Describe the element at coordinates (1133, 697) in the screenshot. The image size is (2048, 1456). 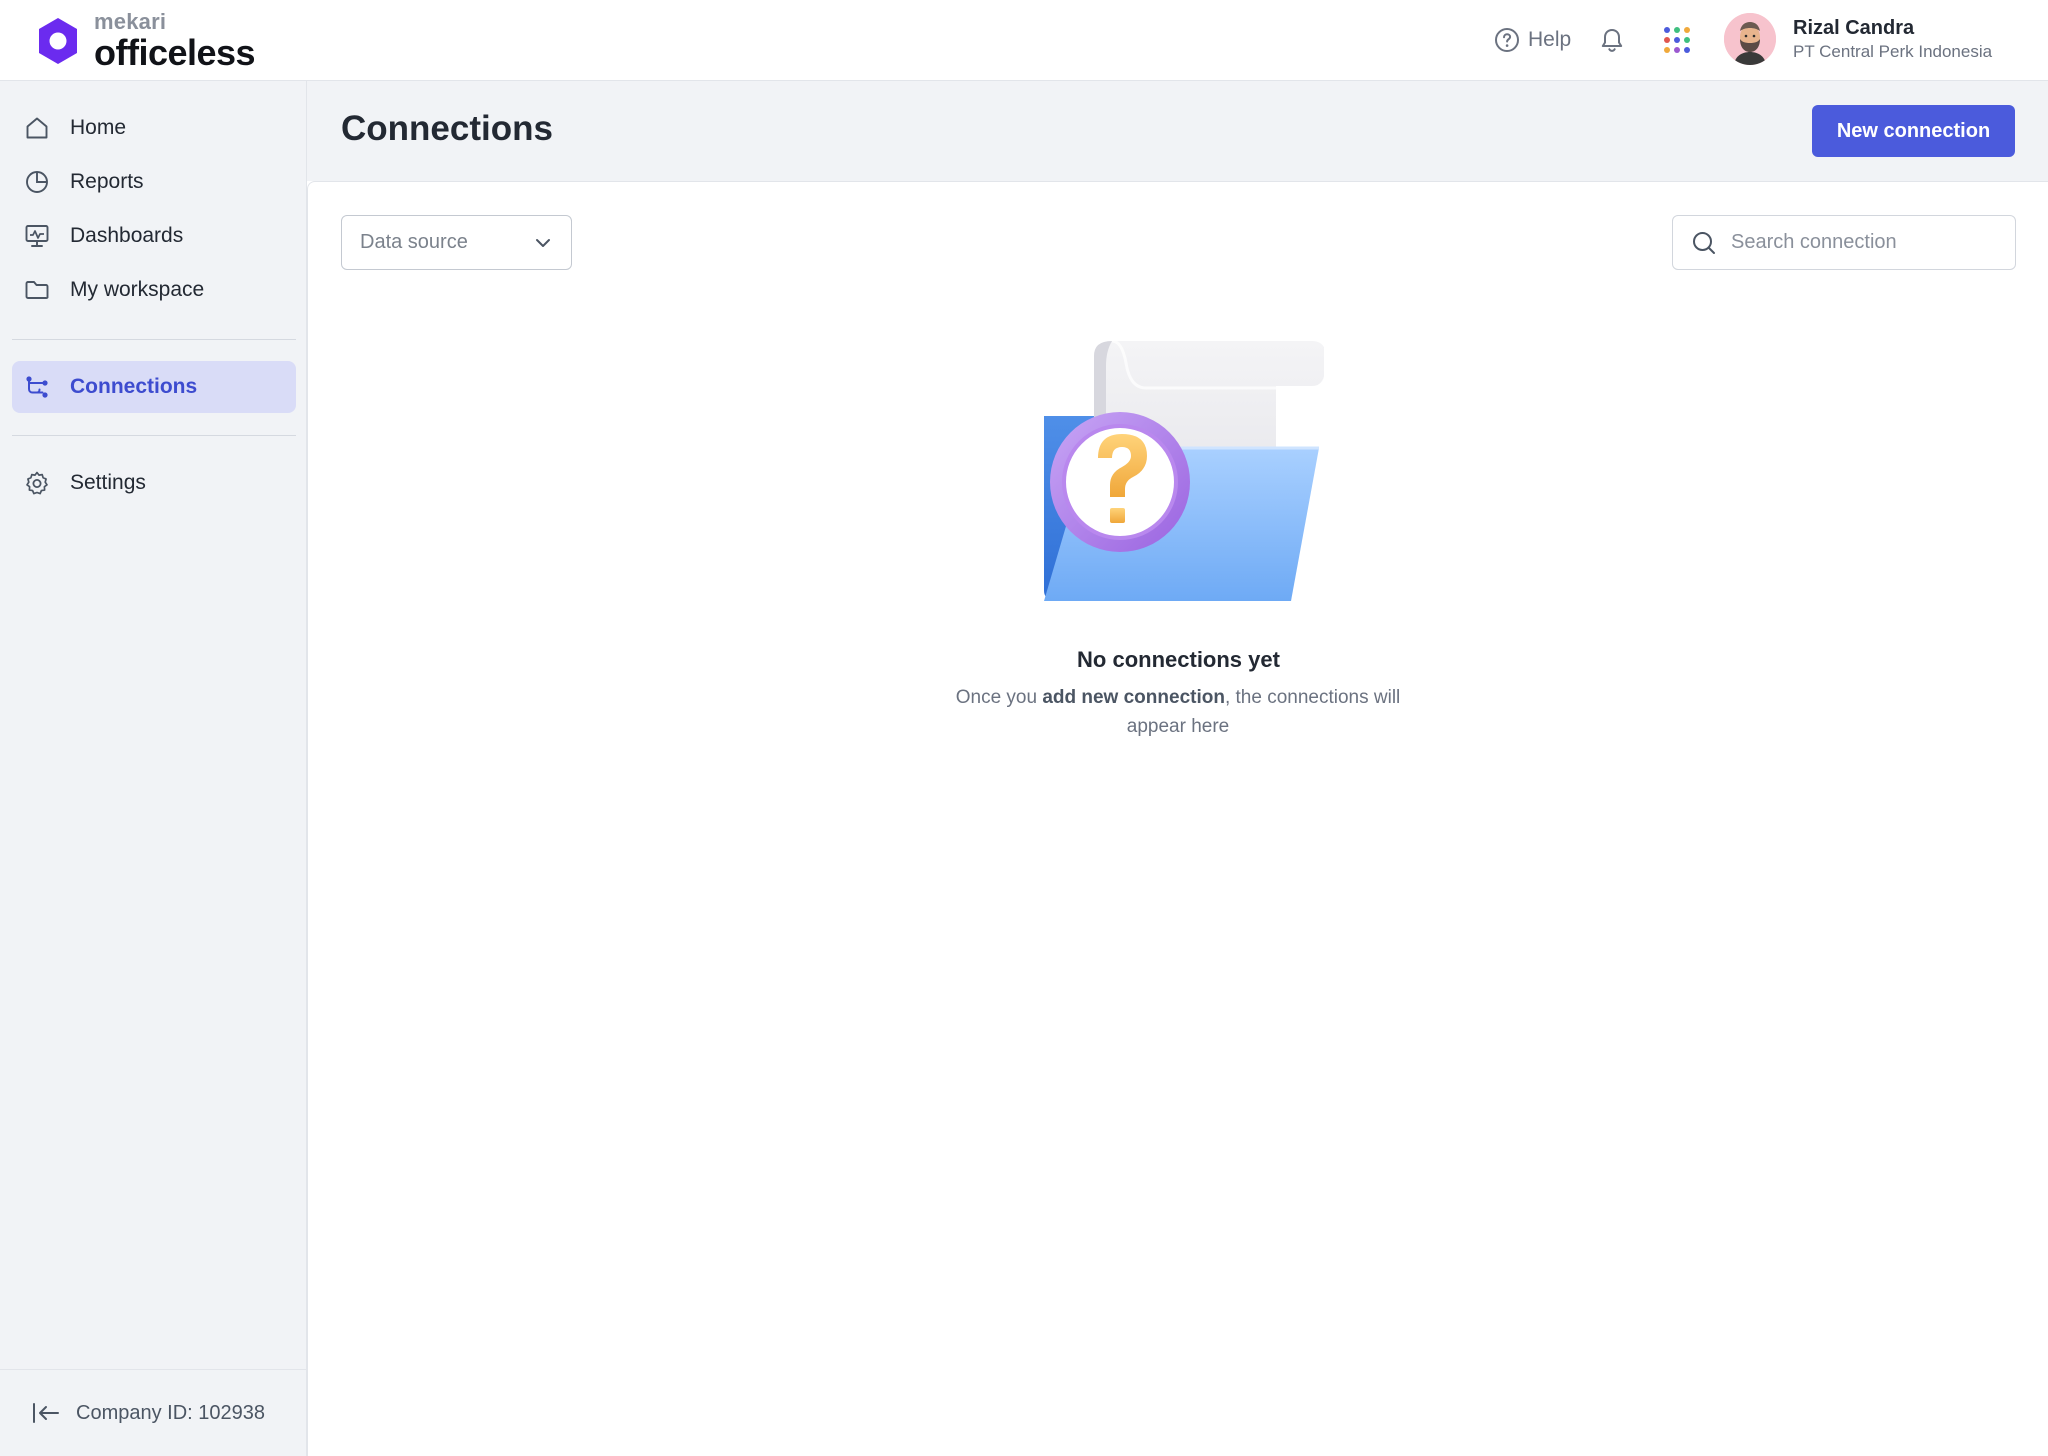
I see `empty-desc-bold: add new connection` at that location.